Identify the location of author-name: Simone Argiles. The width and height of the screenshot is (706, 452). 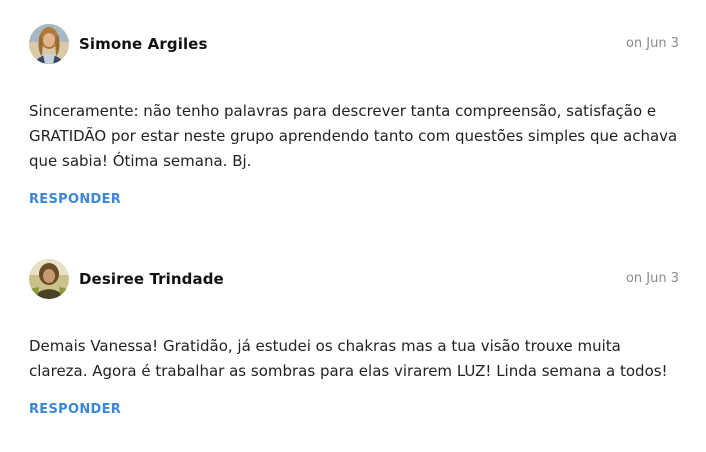
(143, 44).